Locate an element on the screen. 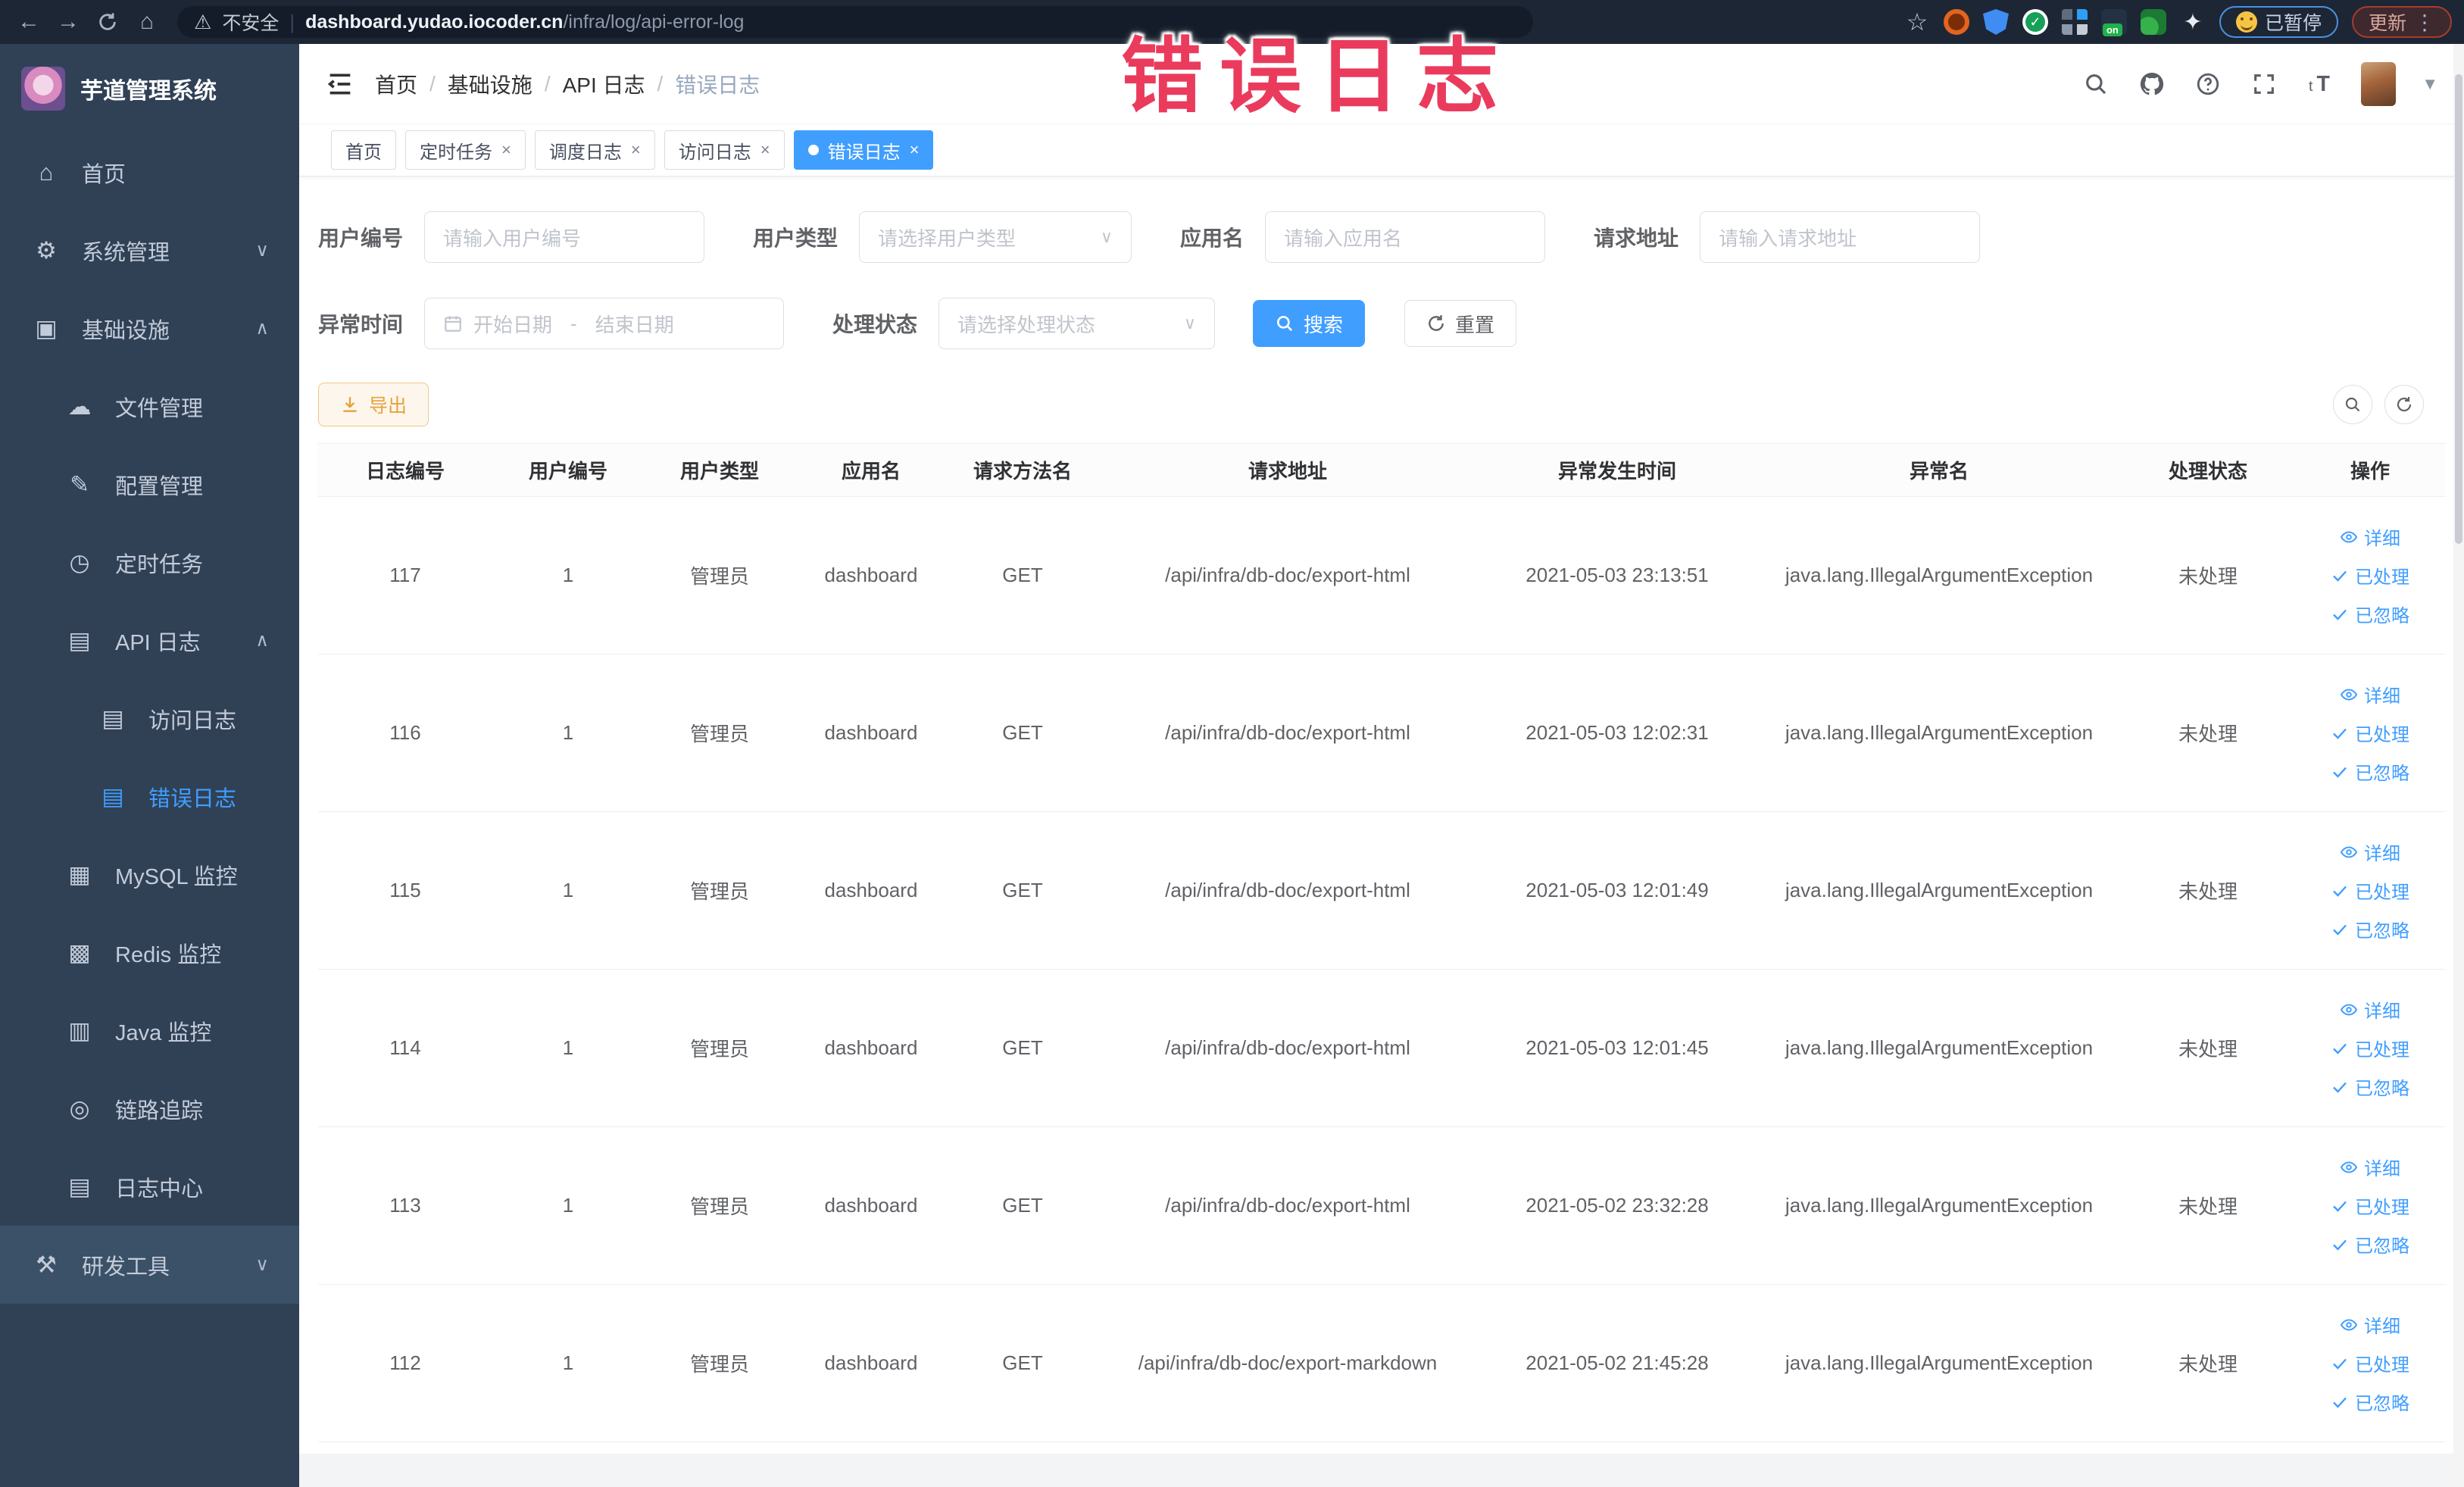 The image size is (2464, 1487). sidebar-item-mysql: ▦ MySQL 监控 is located at coordinates (149, 875).